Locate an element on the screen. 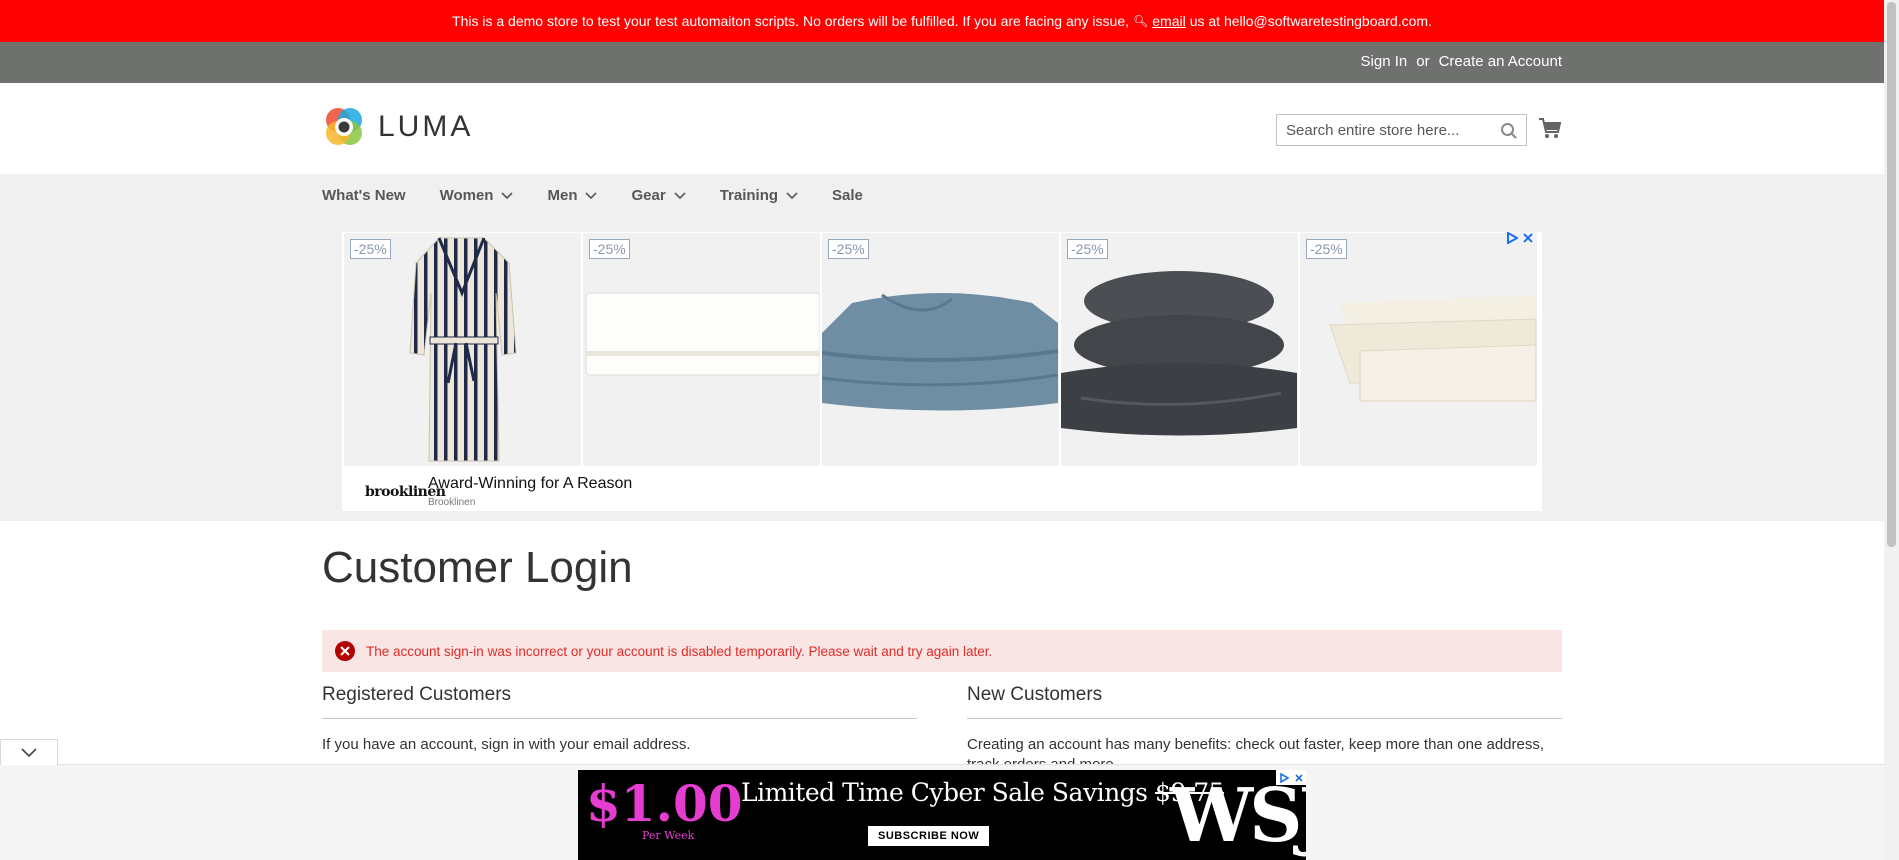 This screenshot has width=1899, height=860. magnifier-icon: 🔍︎ is located at coordinates (1141, 21).